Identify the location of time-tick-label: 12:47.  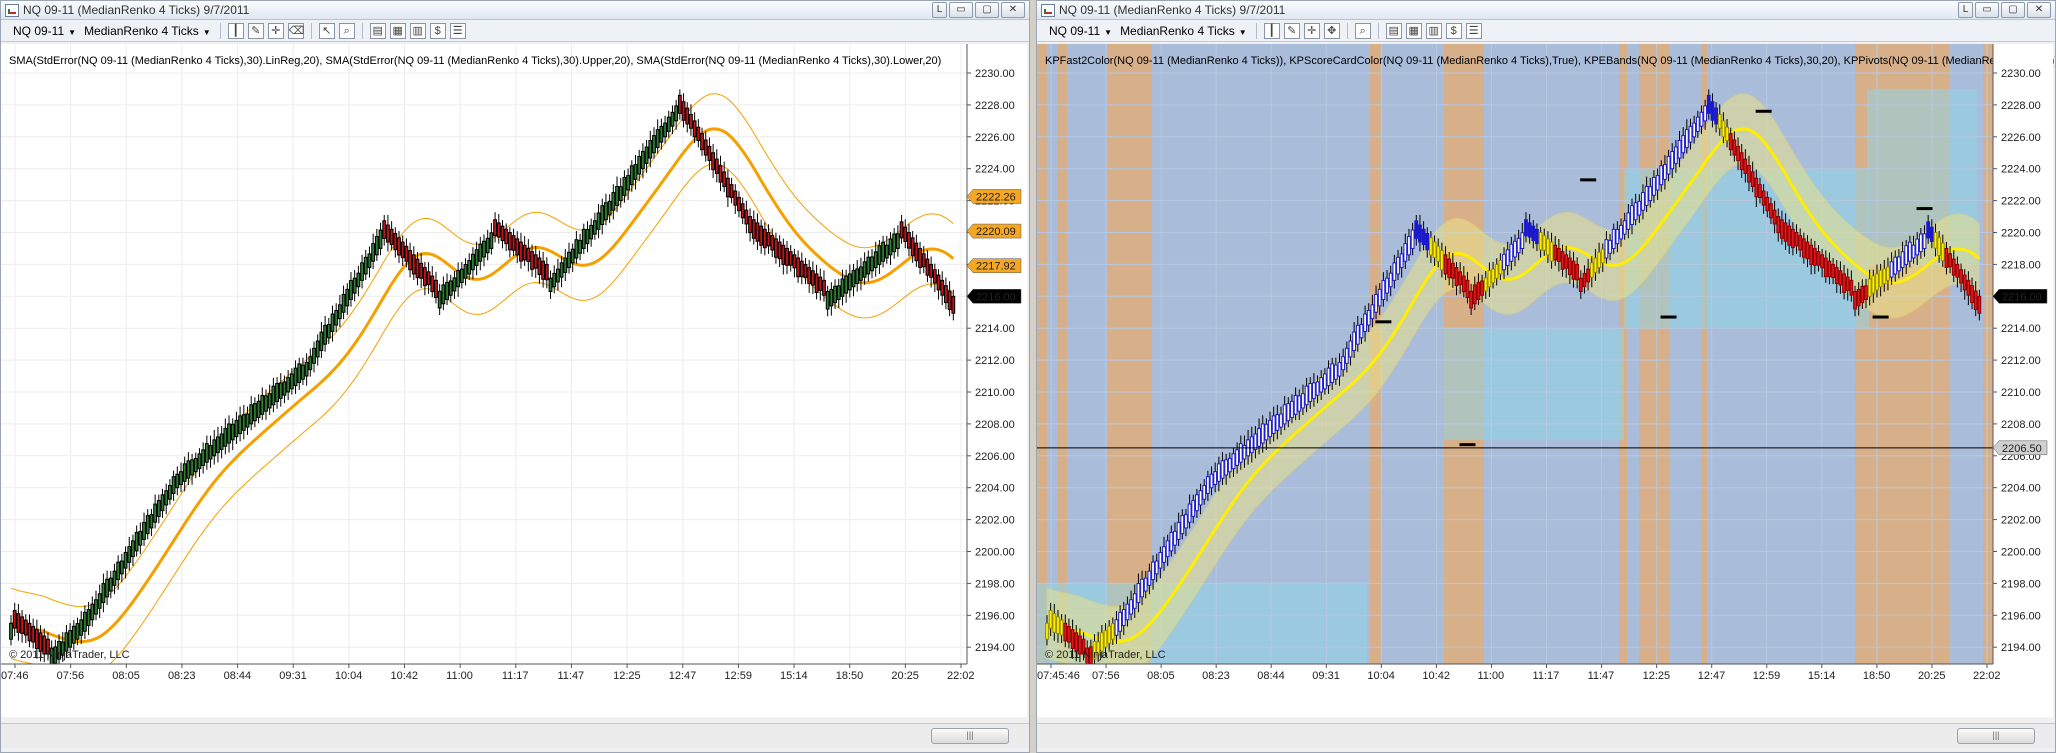
(683, 676).